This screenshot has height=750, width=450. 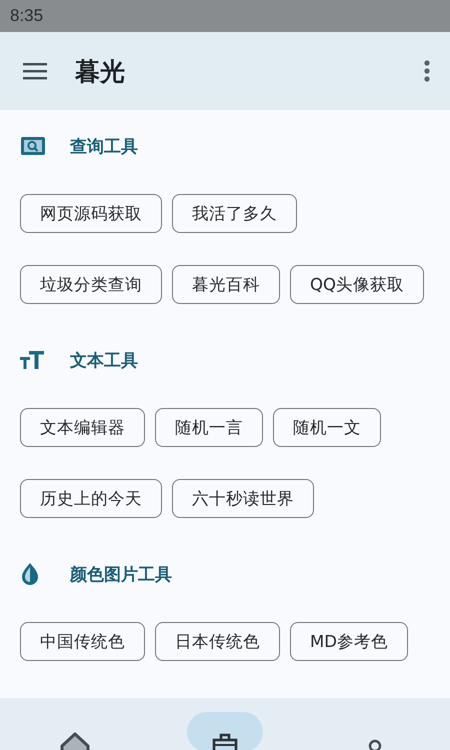 I want to click on text-size-icon, so click(x=32, y=360).